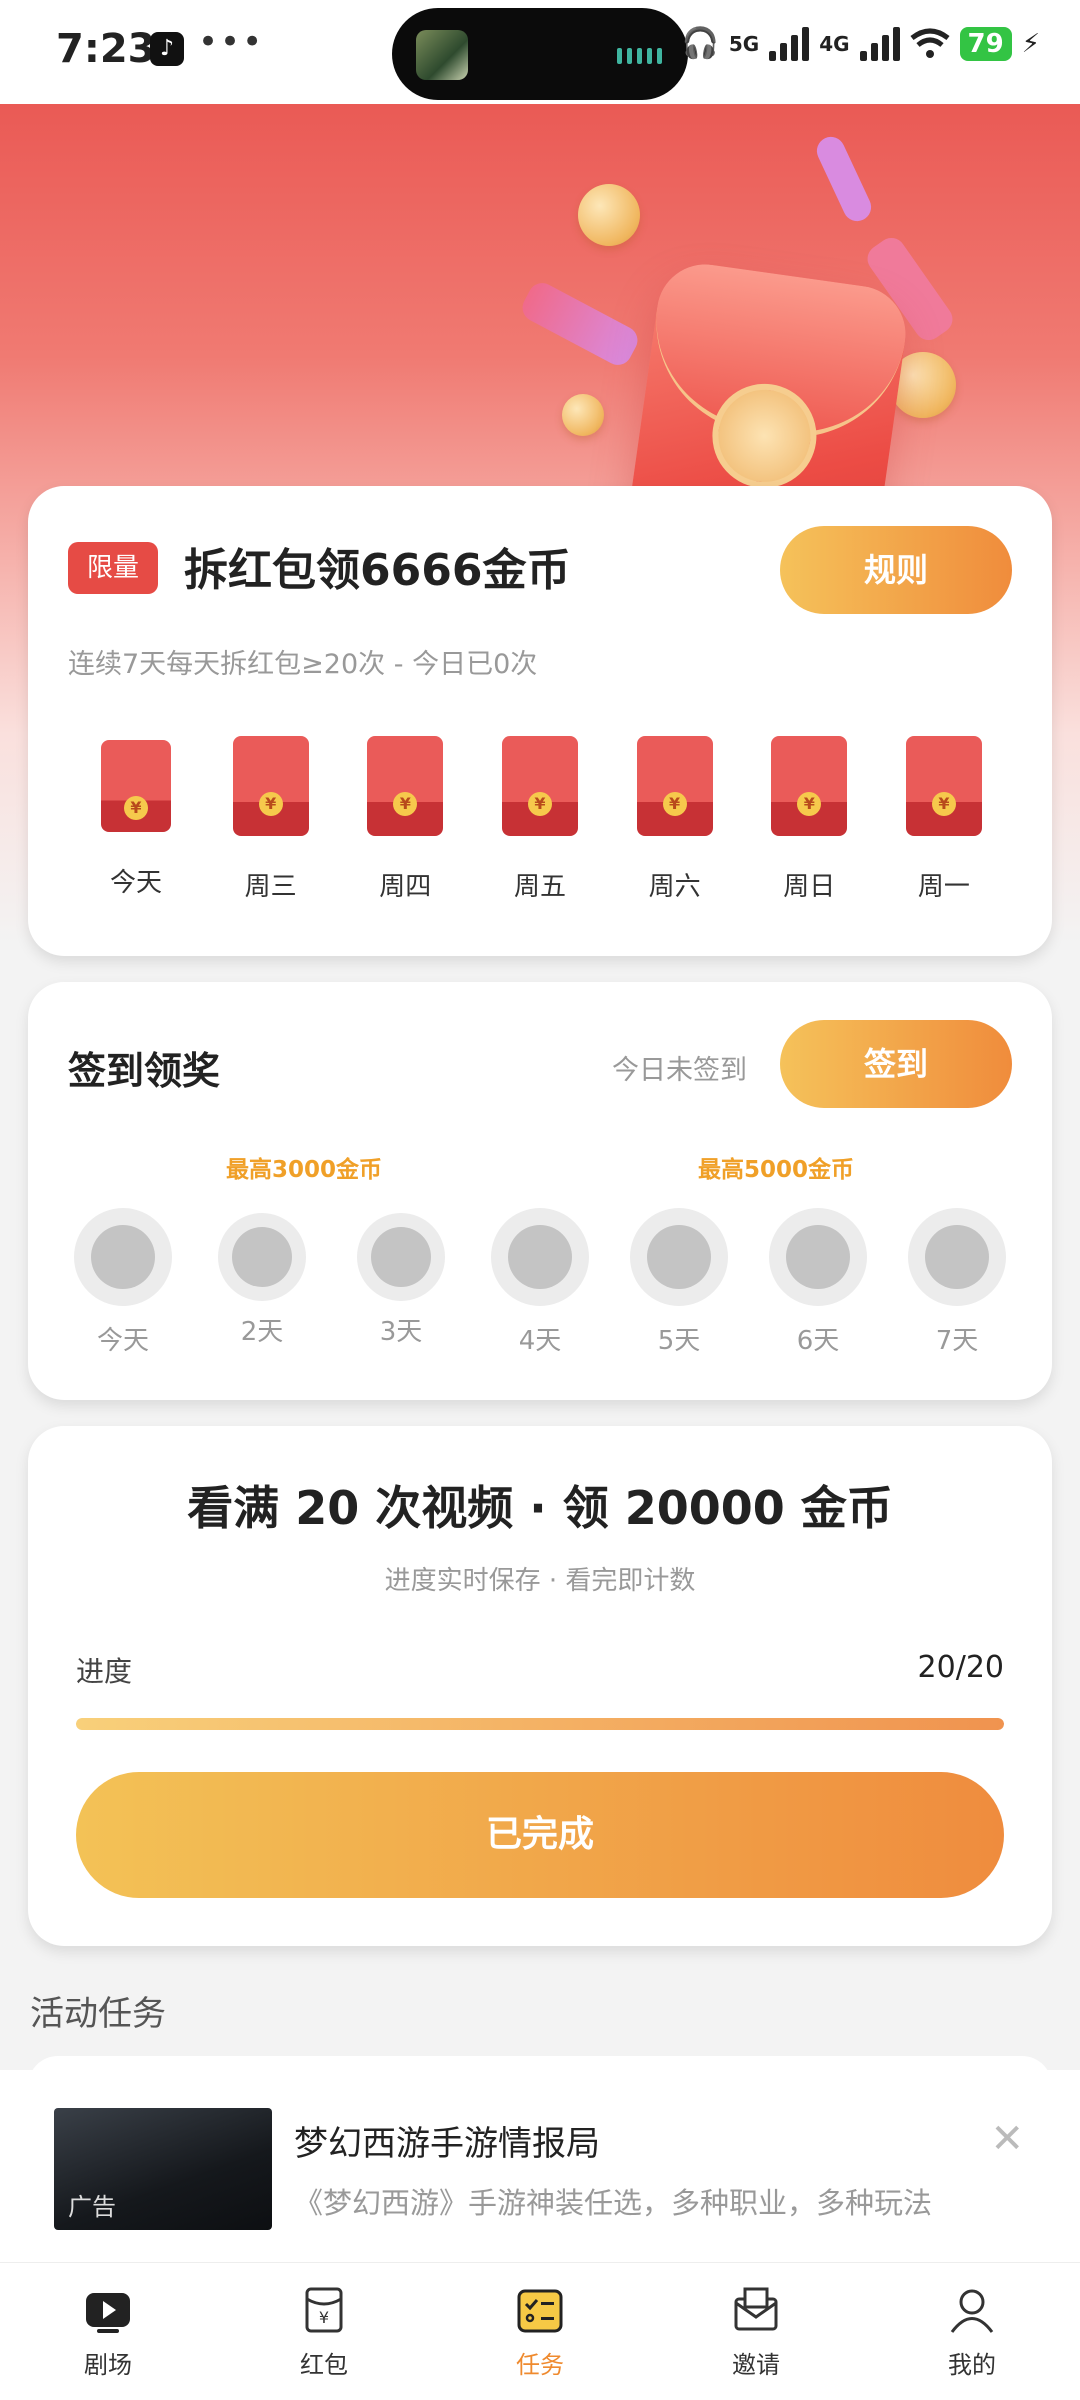  I want to click on checkin-day: 今天, so click(123, 1282).